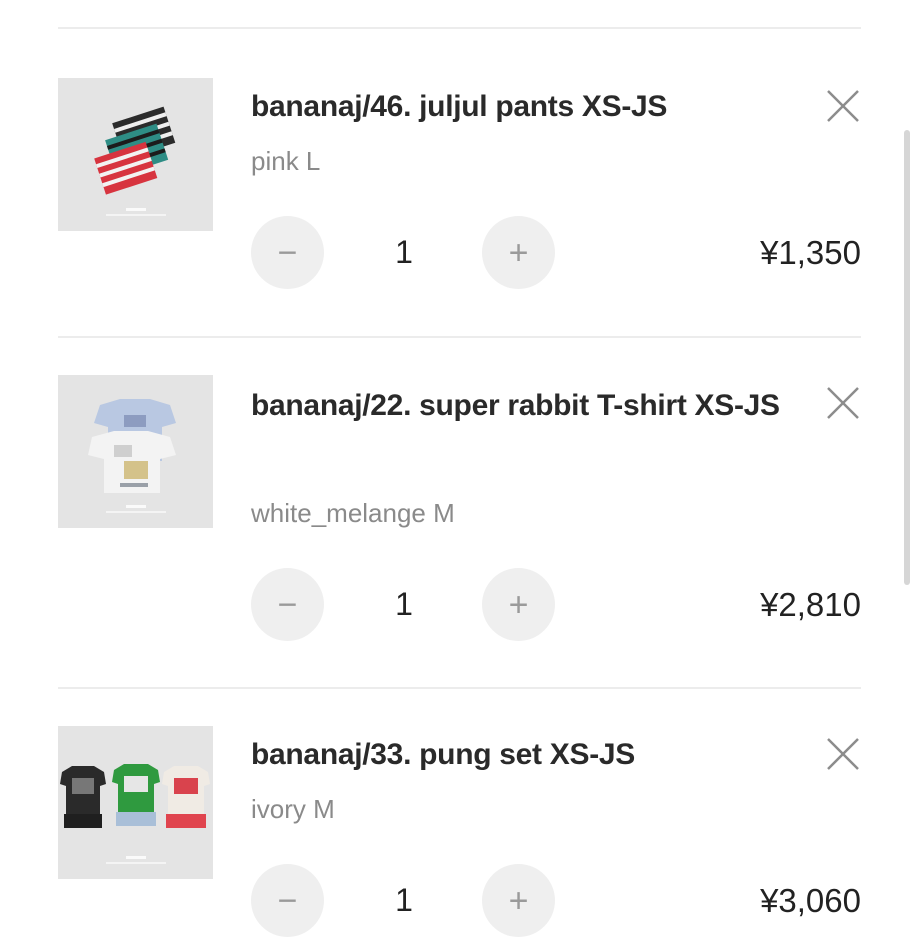 The width and height of the screenshot is (920, 937). What do you see at coordinates (810, 252) in the screenshot?
I see `product-price: ¥1,350` at bounding box center [810, 252].